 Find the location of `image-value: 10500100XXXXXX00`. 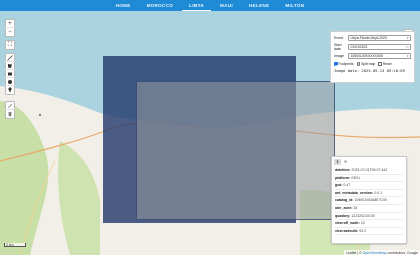

image-value: 10500100XXXXXX00 is located at coordinates (366, 55).